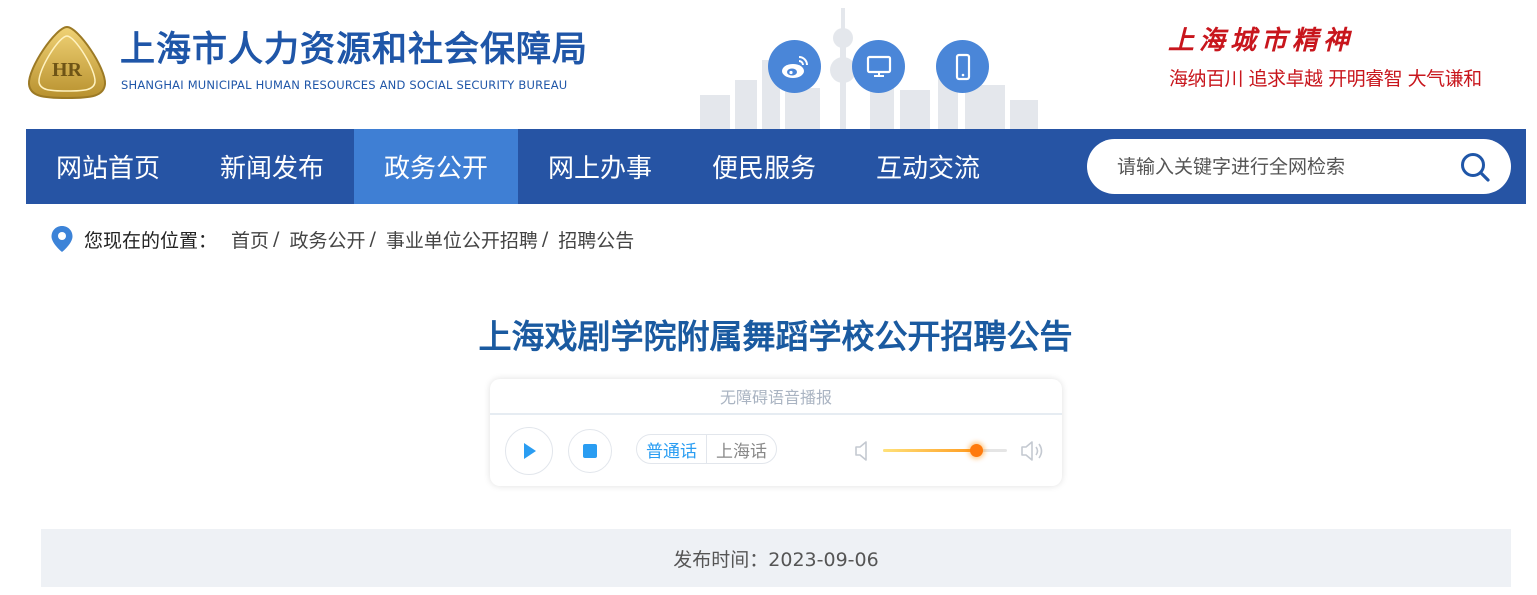 The height and width of the screenshot is (595, 1537). What do you see at coordinates (151, 240) in the screenshot?
I see `breadcrumb-label: 您现在的位置：` at bounding box center [151, 240].